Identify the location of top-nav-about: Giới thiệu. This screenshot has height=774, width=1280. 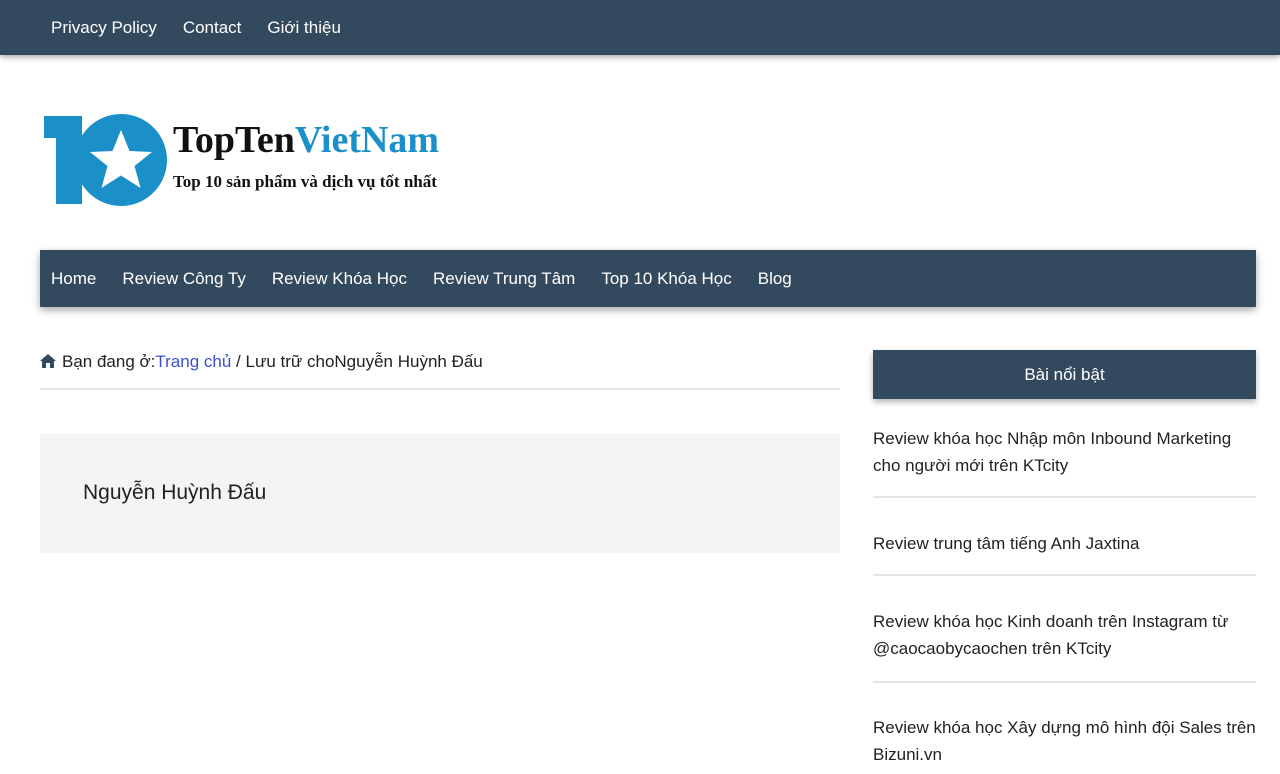
(304, 27).